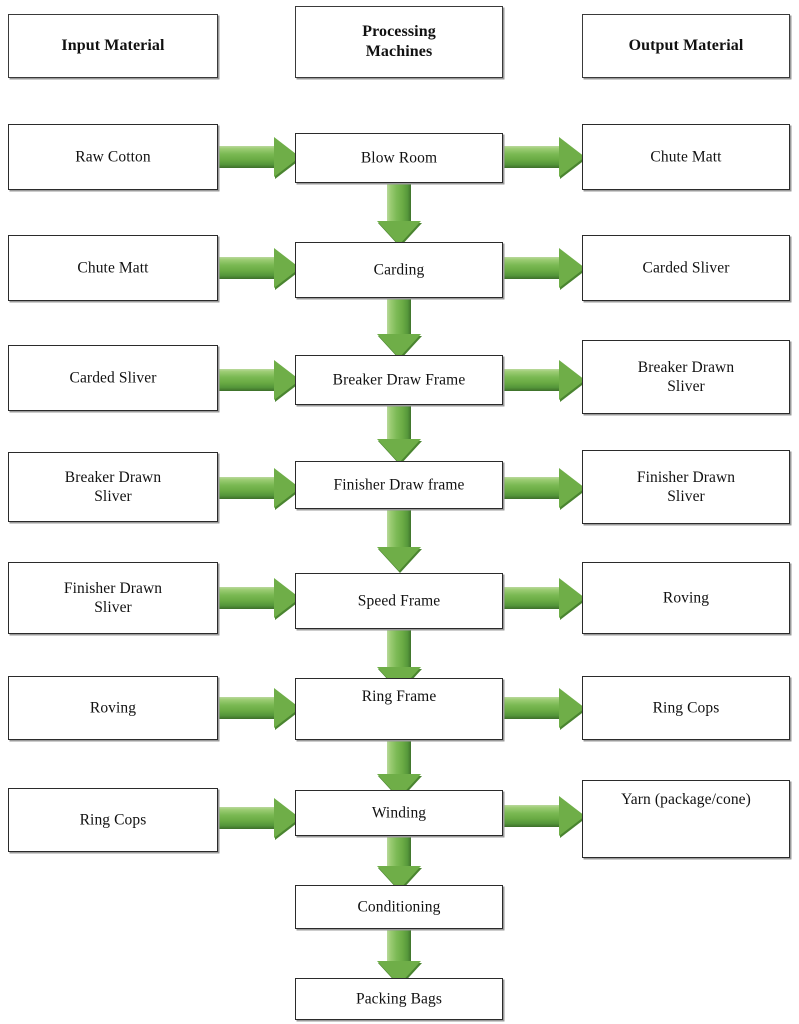 This screenshot has height=1024, width=799. I want to click on header-label-processing: Processing Machines, so click(399, 41).